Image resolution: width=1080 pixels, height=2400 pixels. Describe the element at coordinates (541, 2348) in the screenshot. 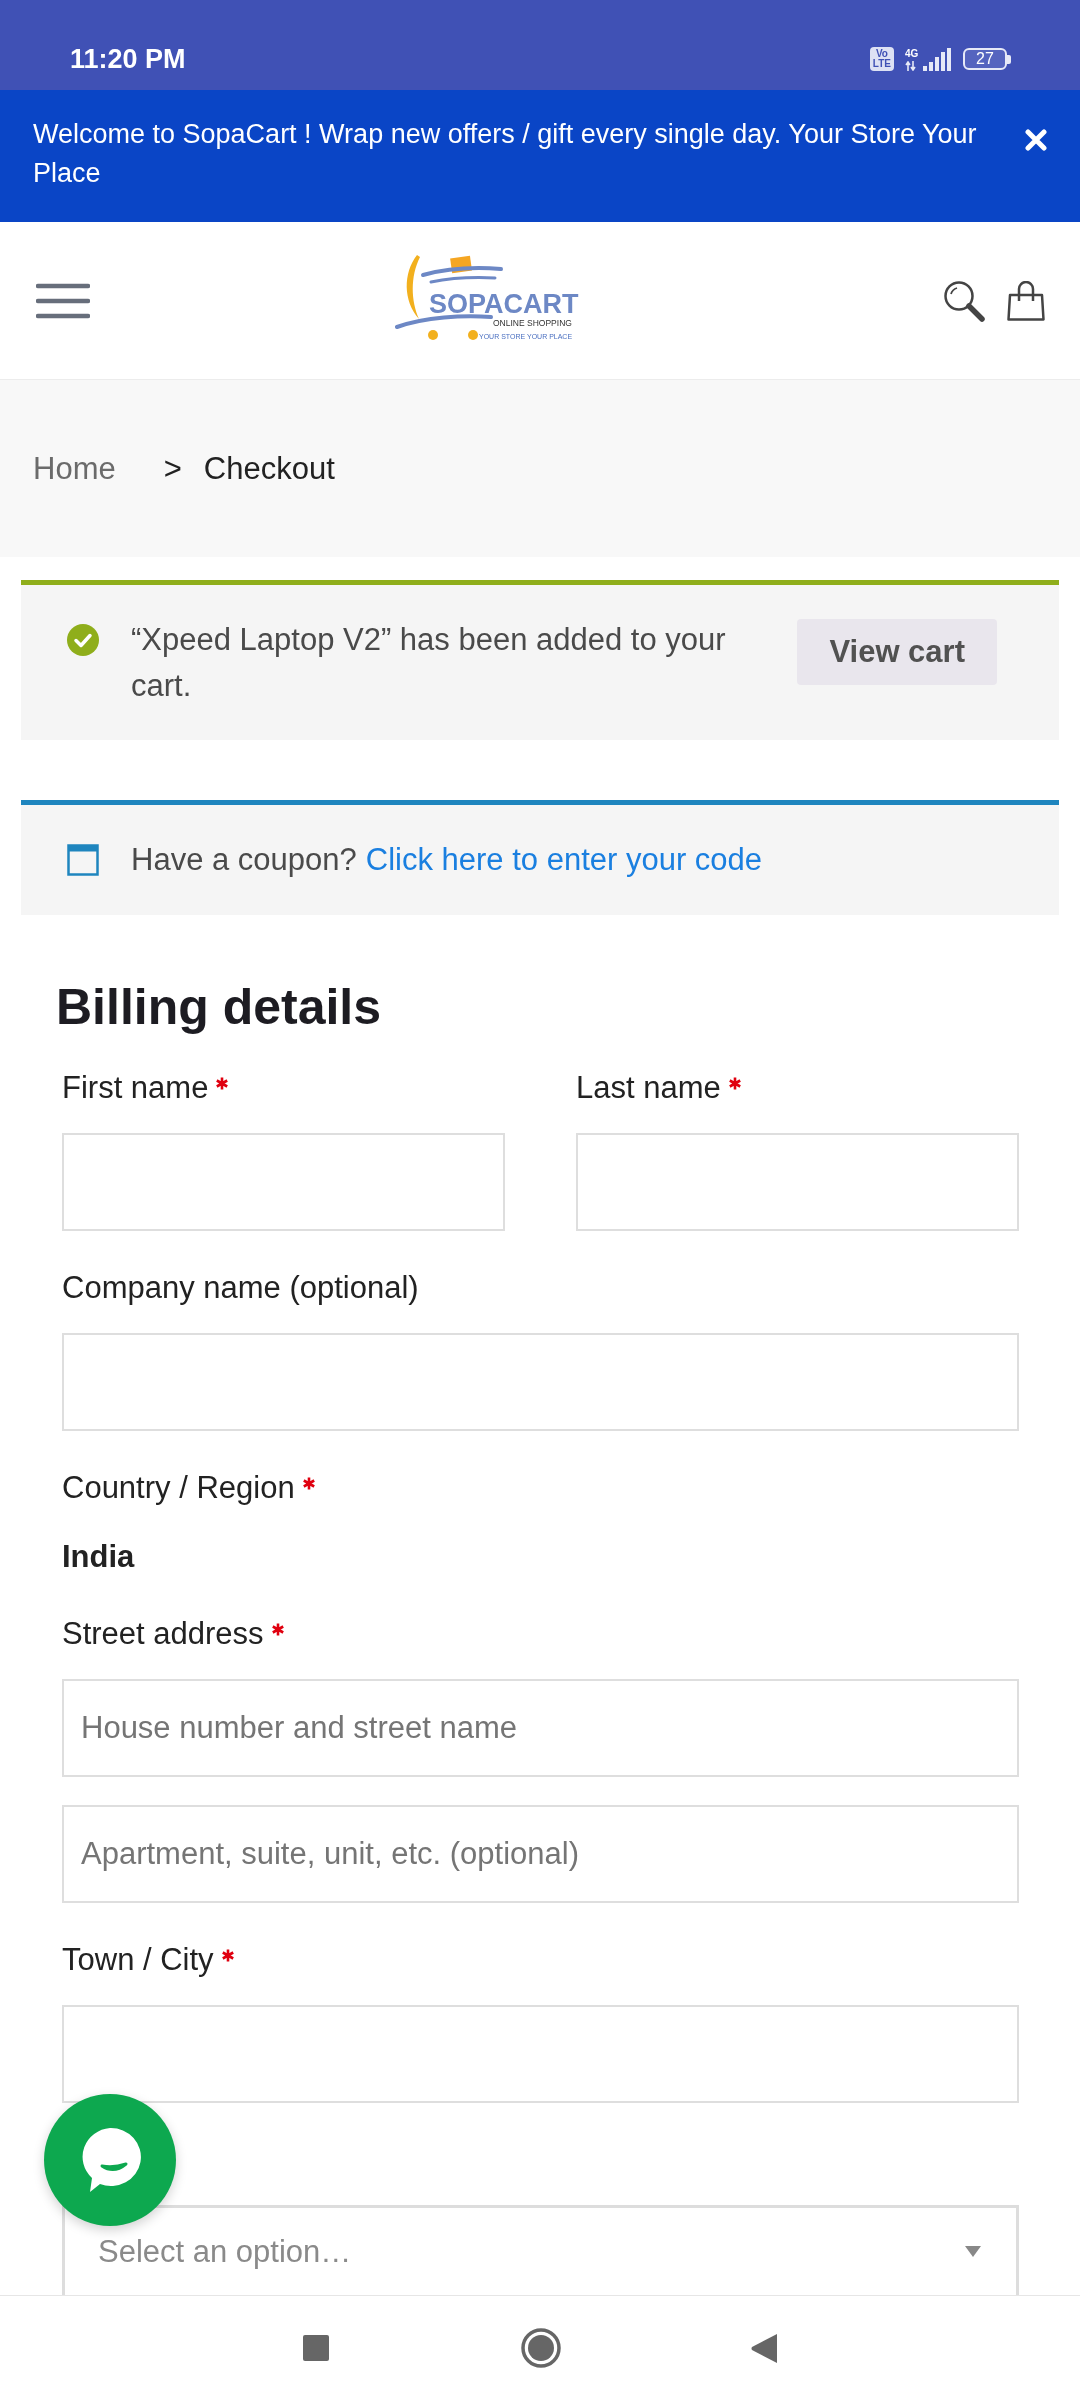

I see `home-icon` at that location.